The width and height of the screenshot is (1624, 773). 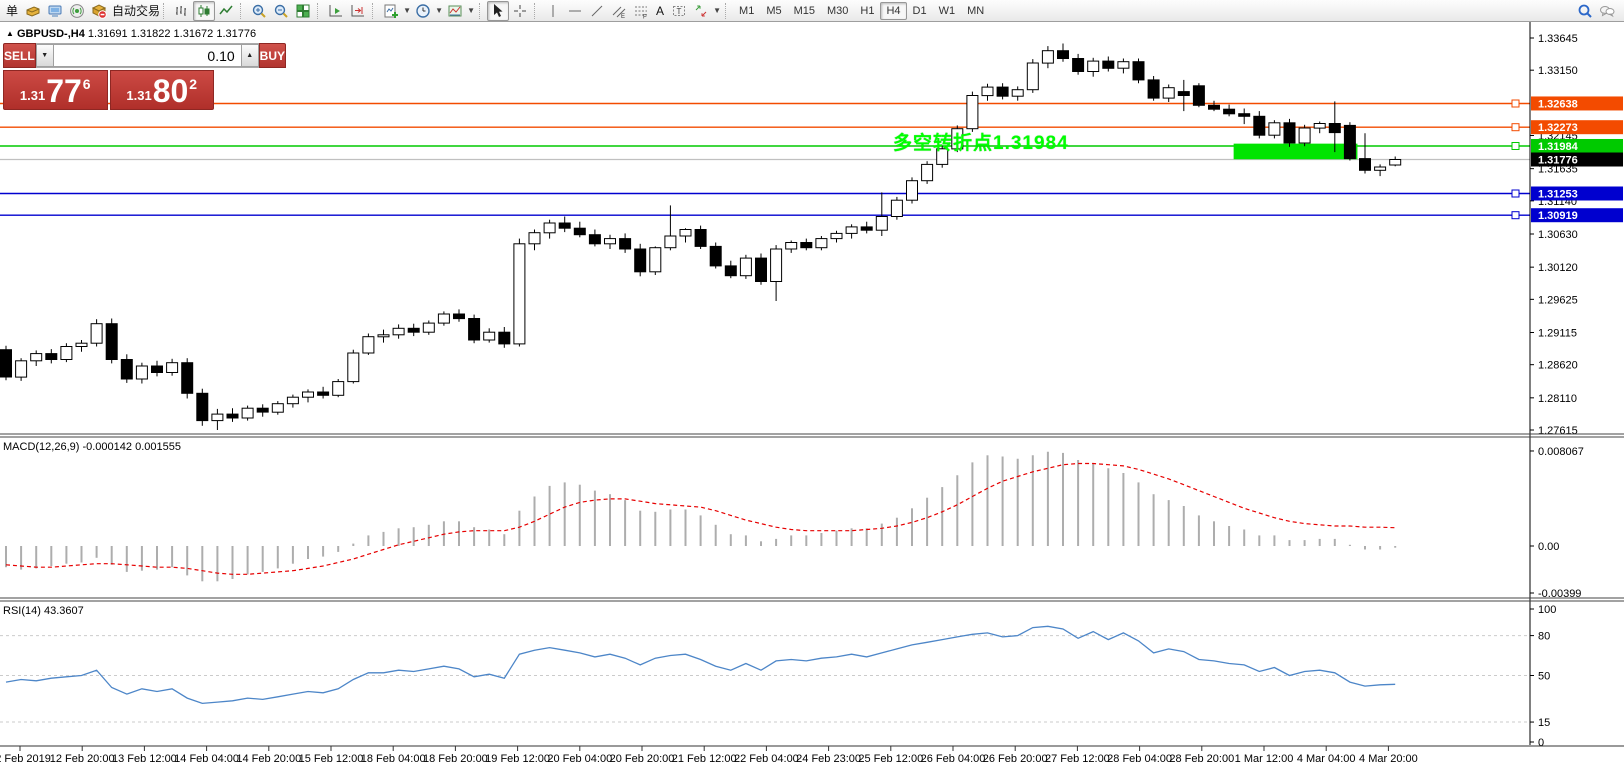 What do you see at coordinates (553, 11) in the screenshot?
I see `vertical-line-tool` at bounding box center [553, 11].